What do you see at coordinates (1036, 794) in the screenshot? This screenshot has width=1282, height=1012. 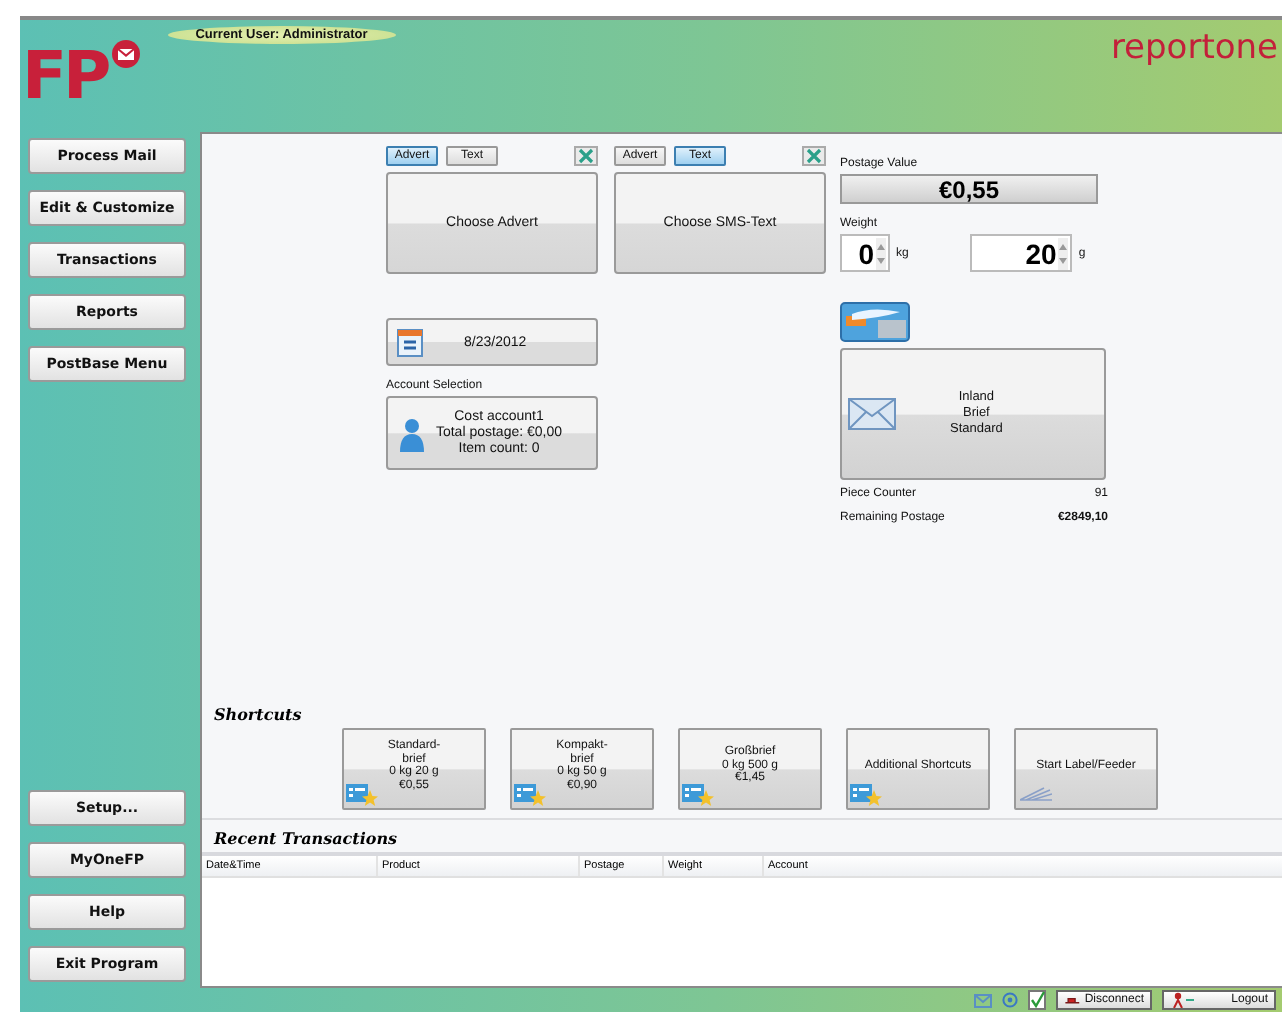 I see `stripes-icon` at bounding box center [1036, 794].